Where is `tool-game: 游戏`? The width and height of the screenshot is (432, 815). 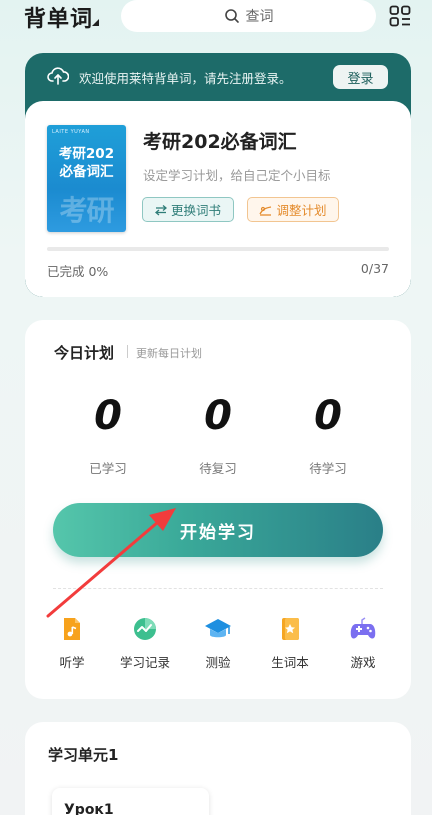 tool-game: 游戏 is located at coordinates (363, 643).